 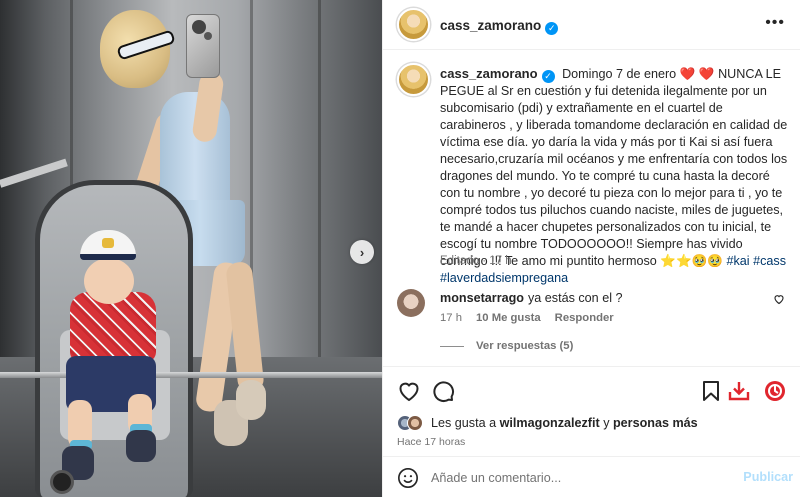 I want to click on hashtag-link: #kai, so click(x=738, y=261).